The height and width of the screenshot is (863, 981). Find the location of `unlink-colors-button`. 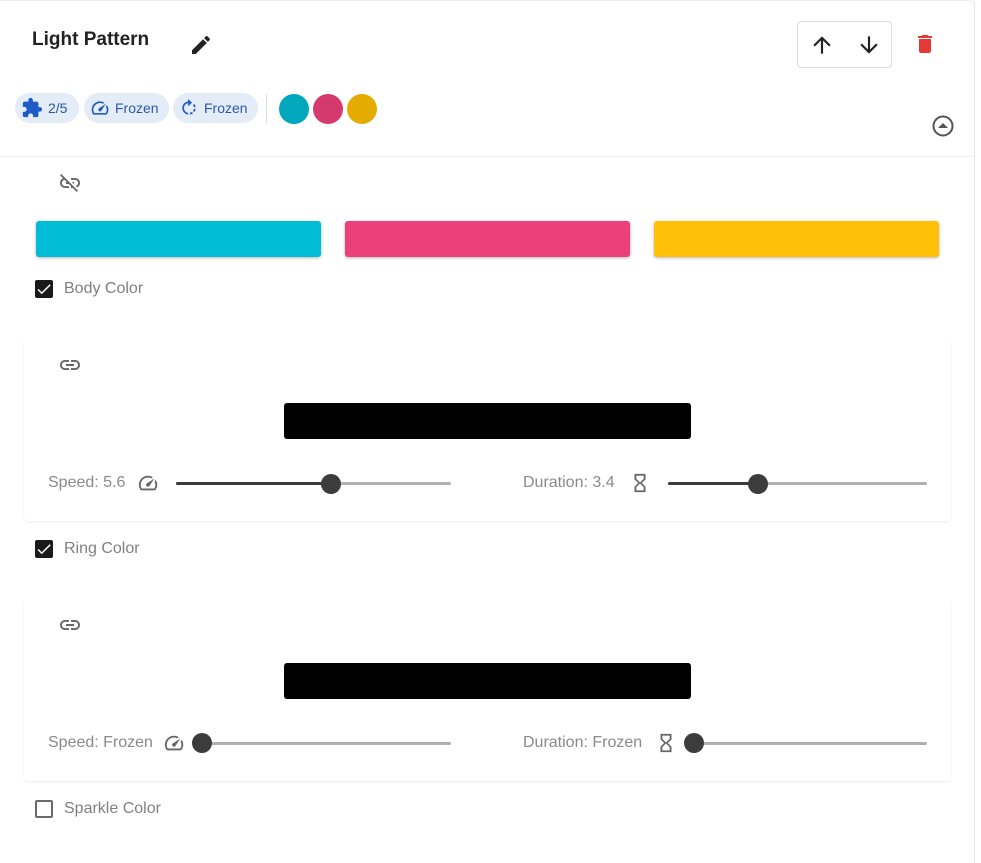

unlink-colors-button is located at coordinates (70, 183).